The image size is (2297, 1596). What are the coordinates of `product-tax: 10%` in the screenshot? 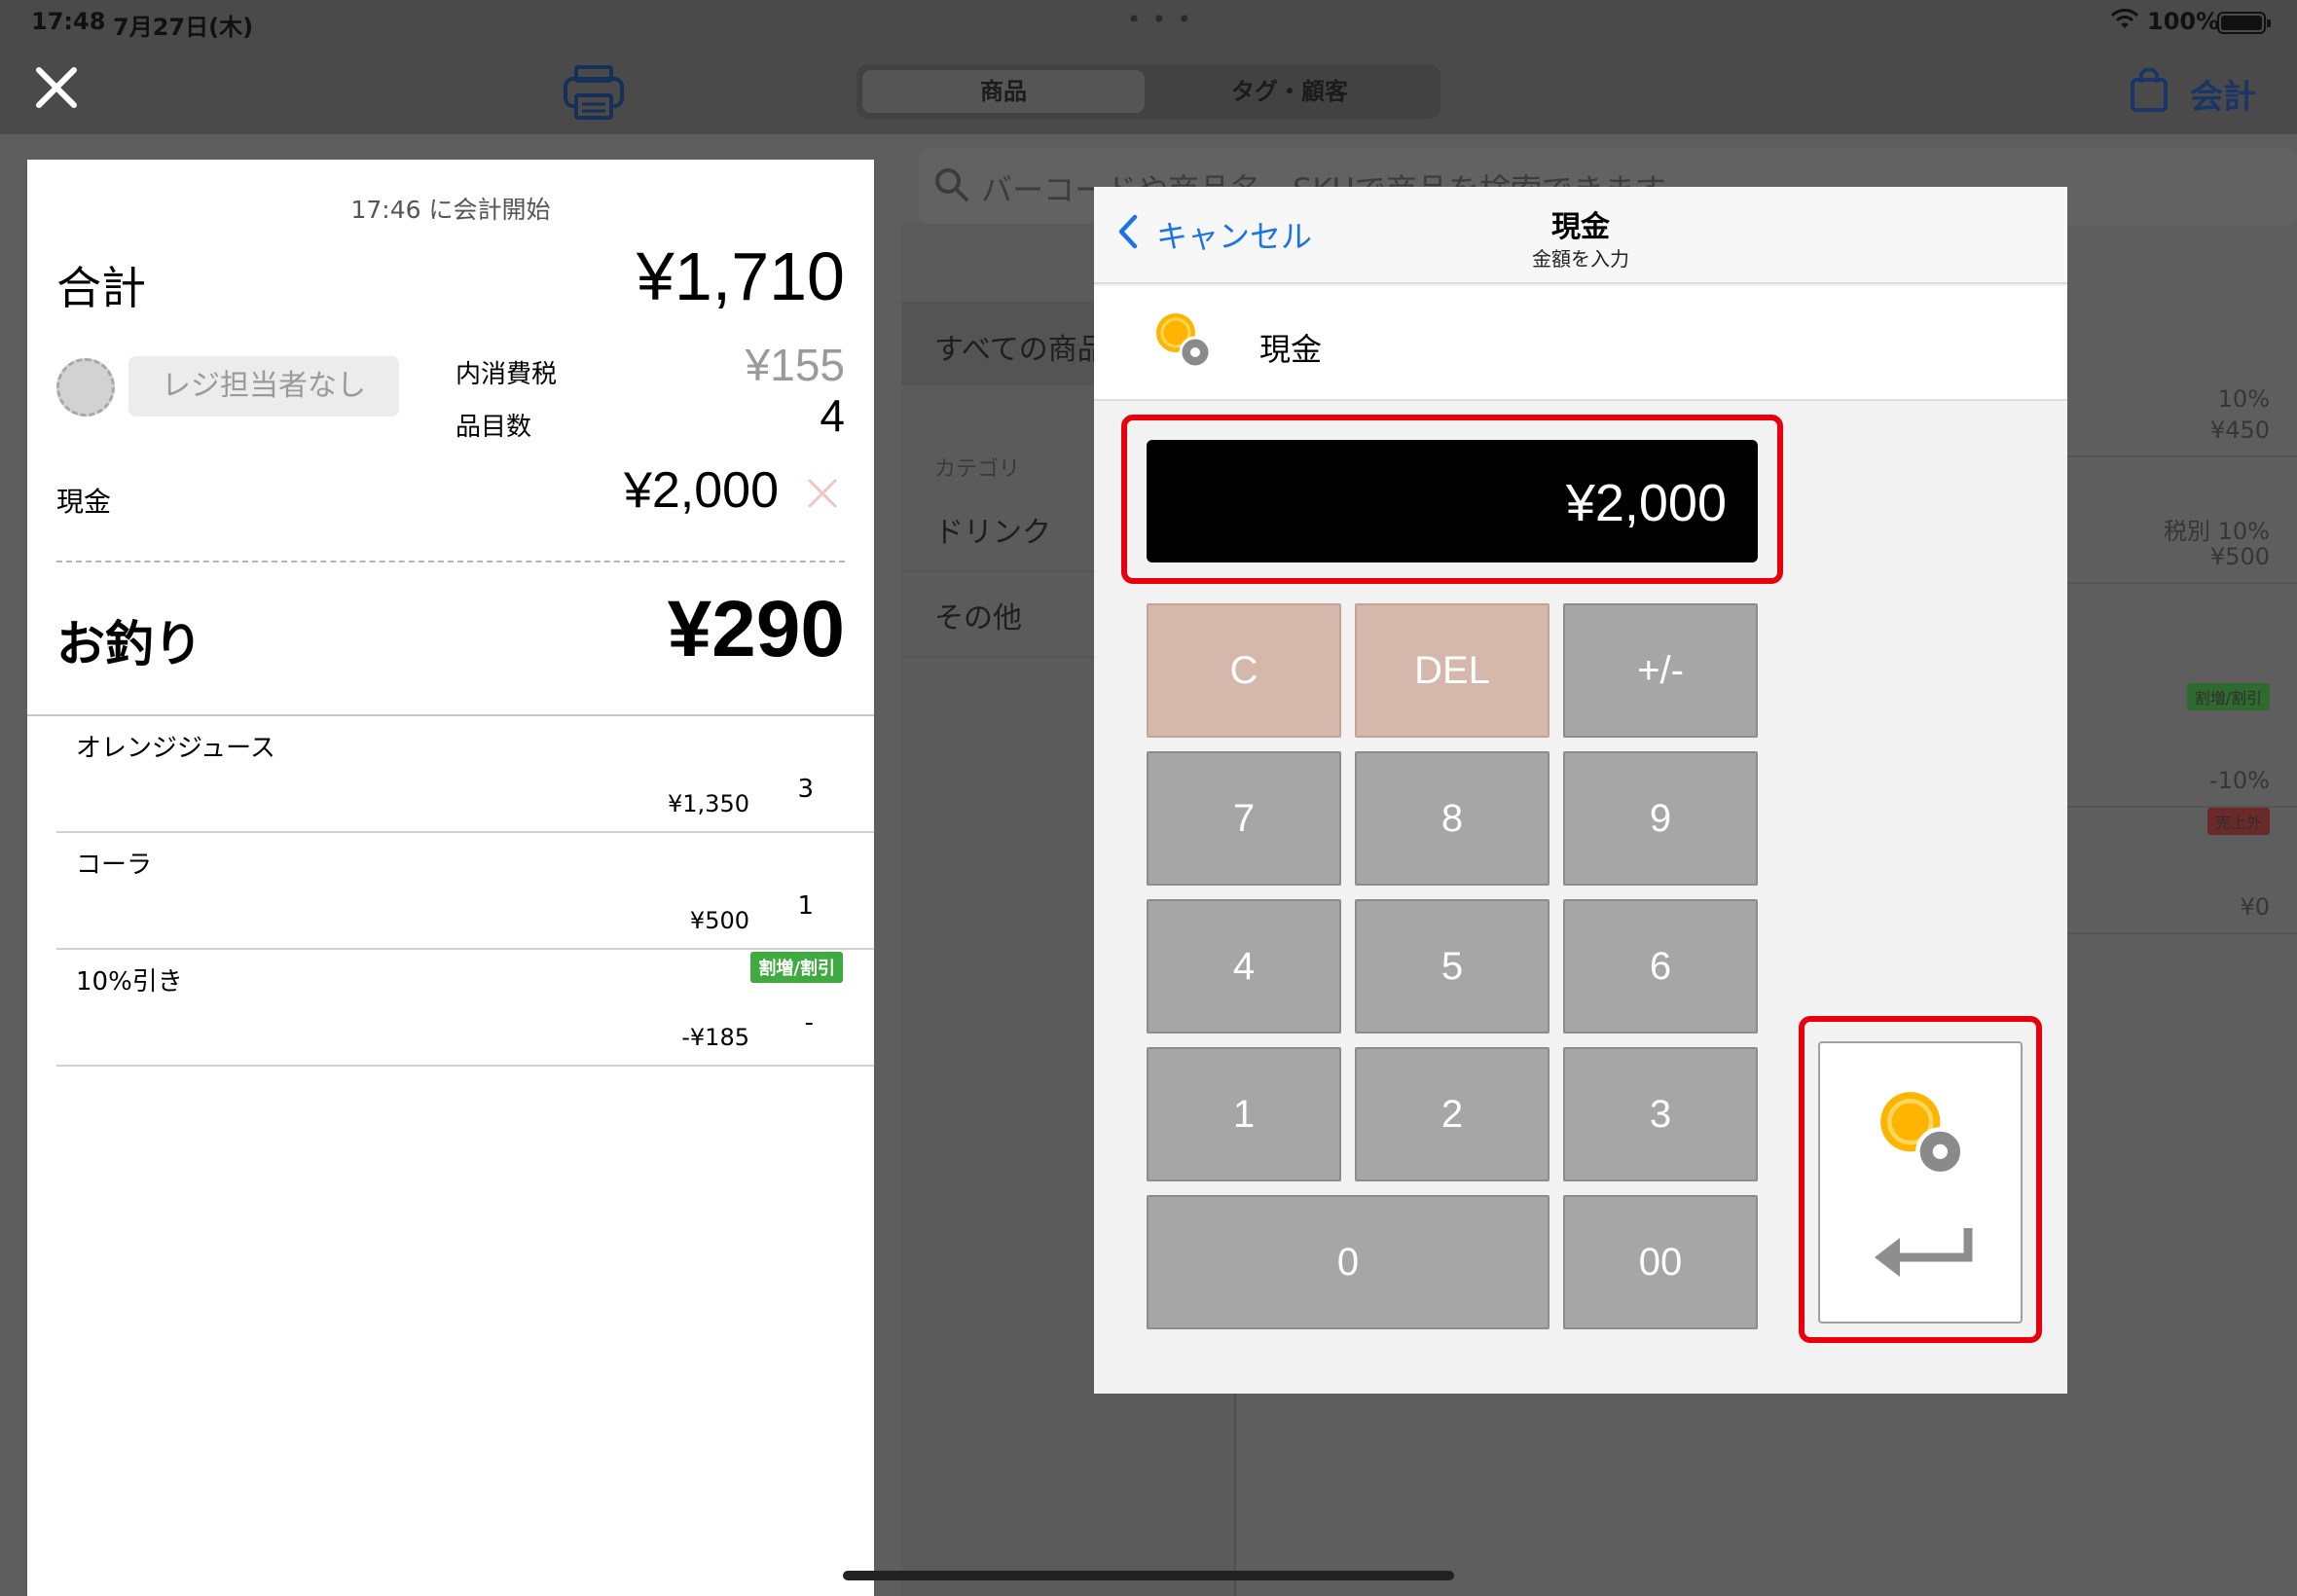 It's located at (2243, 399).